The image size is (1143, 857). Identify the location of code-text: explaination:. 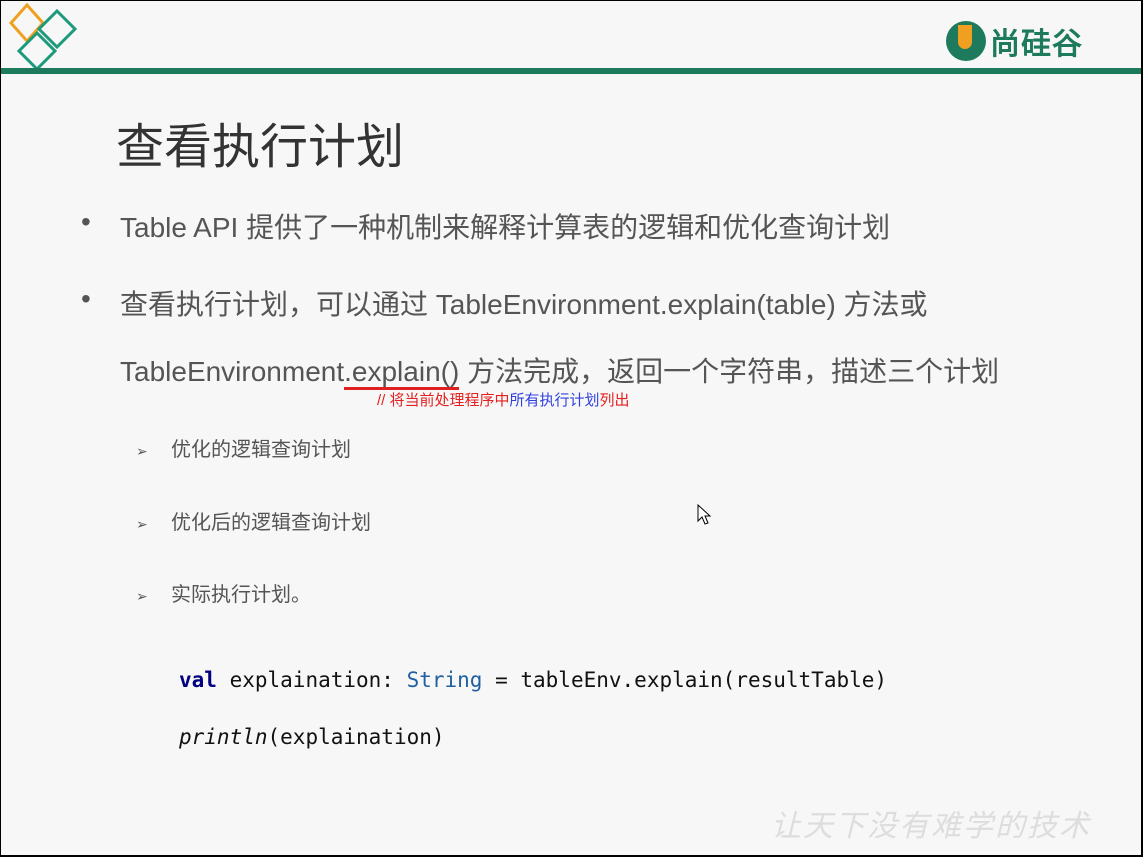
(311, 680).